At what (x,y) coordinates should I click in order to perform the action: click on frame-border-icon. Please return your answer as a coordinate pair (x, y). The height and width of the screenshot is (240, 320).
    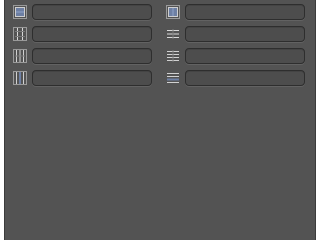
    Looking at the image, I should click on (20, 12).